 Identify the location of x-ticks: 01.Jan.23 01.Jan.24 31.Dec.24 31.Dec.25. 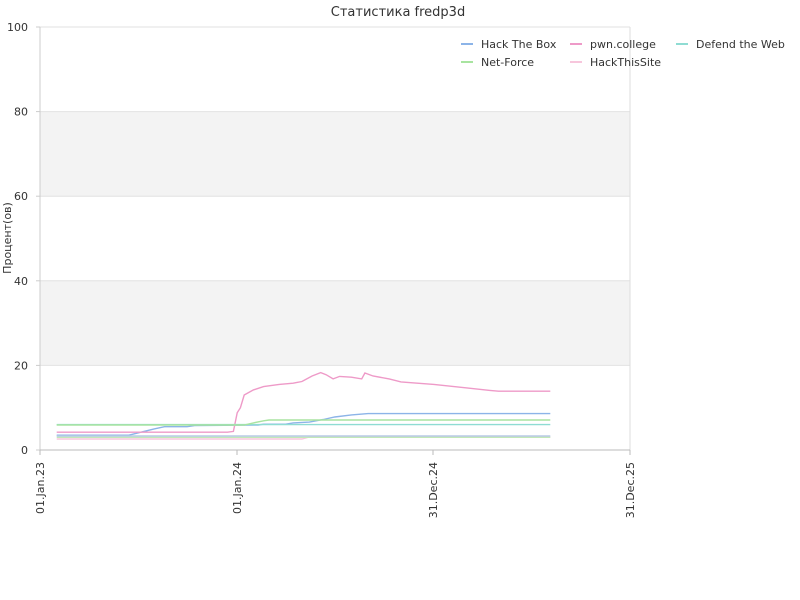
(335, 484).